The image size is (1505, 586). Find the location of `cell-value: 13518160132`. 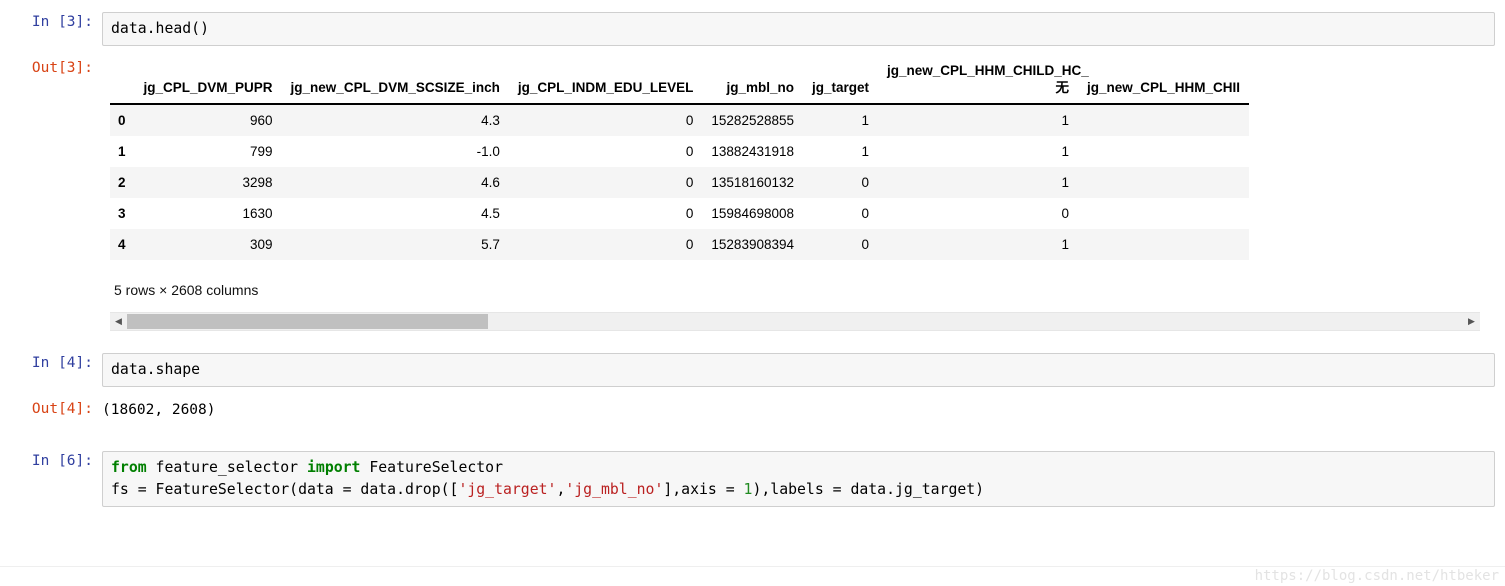

cell-value: 13518160132 is located at coordinates (752, 182).